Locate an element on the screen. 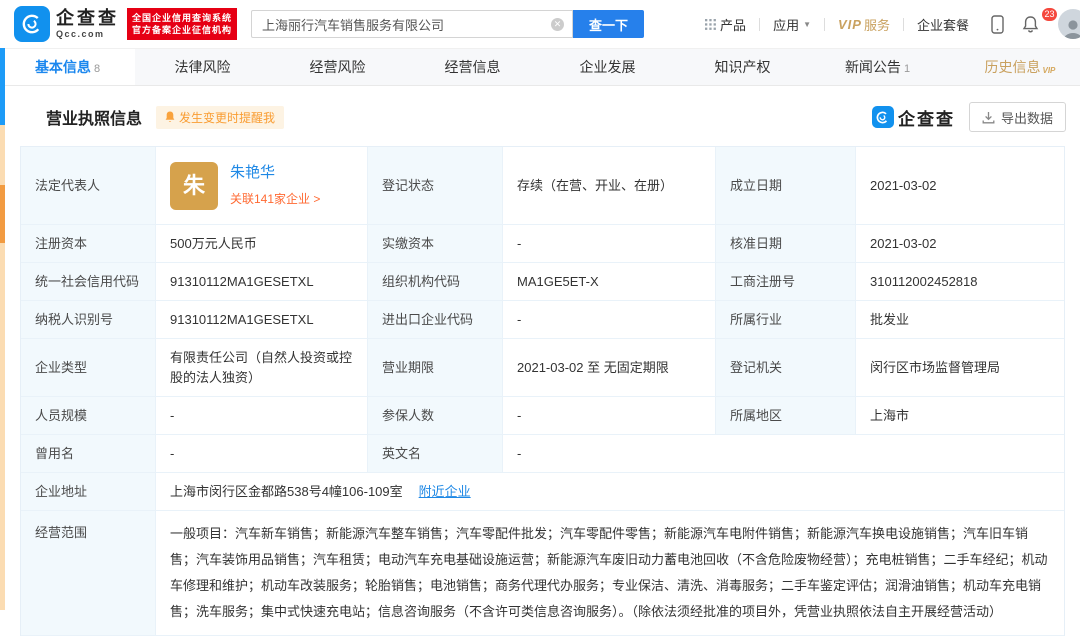 This screenshot has height=636, width=1080. notifications-bell-icon: 23 is located at coordinates (1035, 20).